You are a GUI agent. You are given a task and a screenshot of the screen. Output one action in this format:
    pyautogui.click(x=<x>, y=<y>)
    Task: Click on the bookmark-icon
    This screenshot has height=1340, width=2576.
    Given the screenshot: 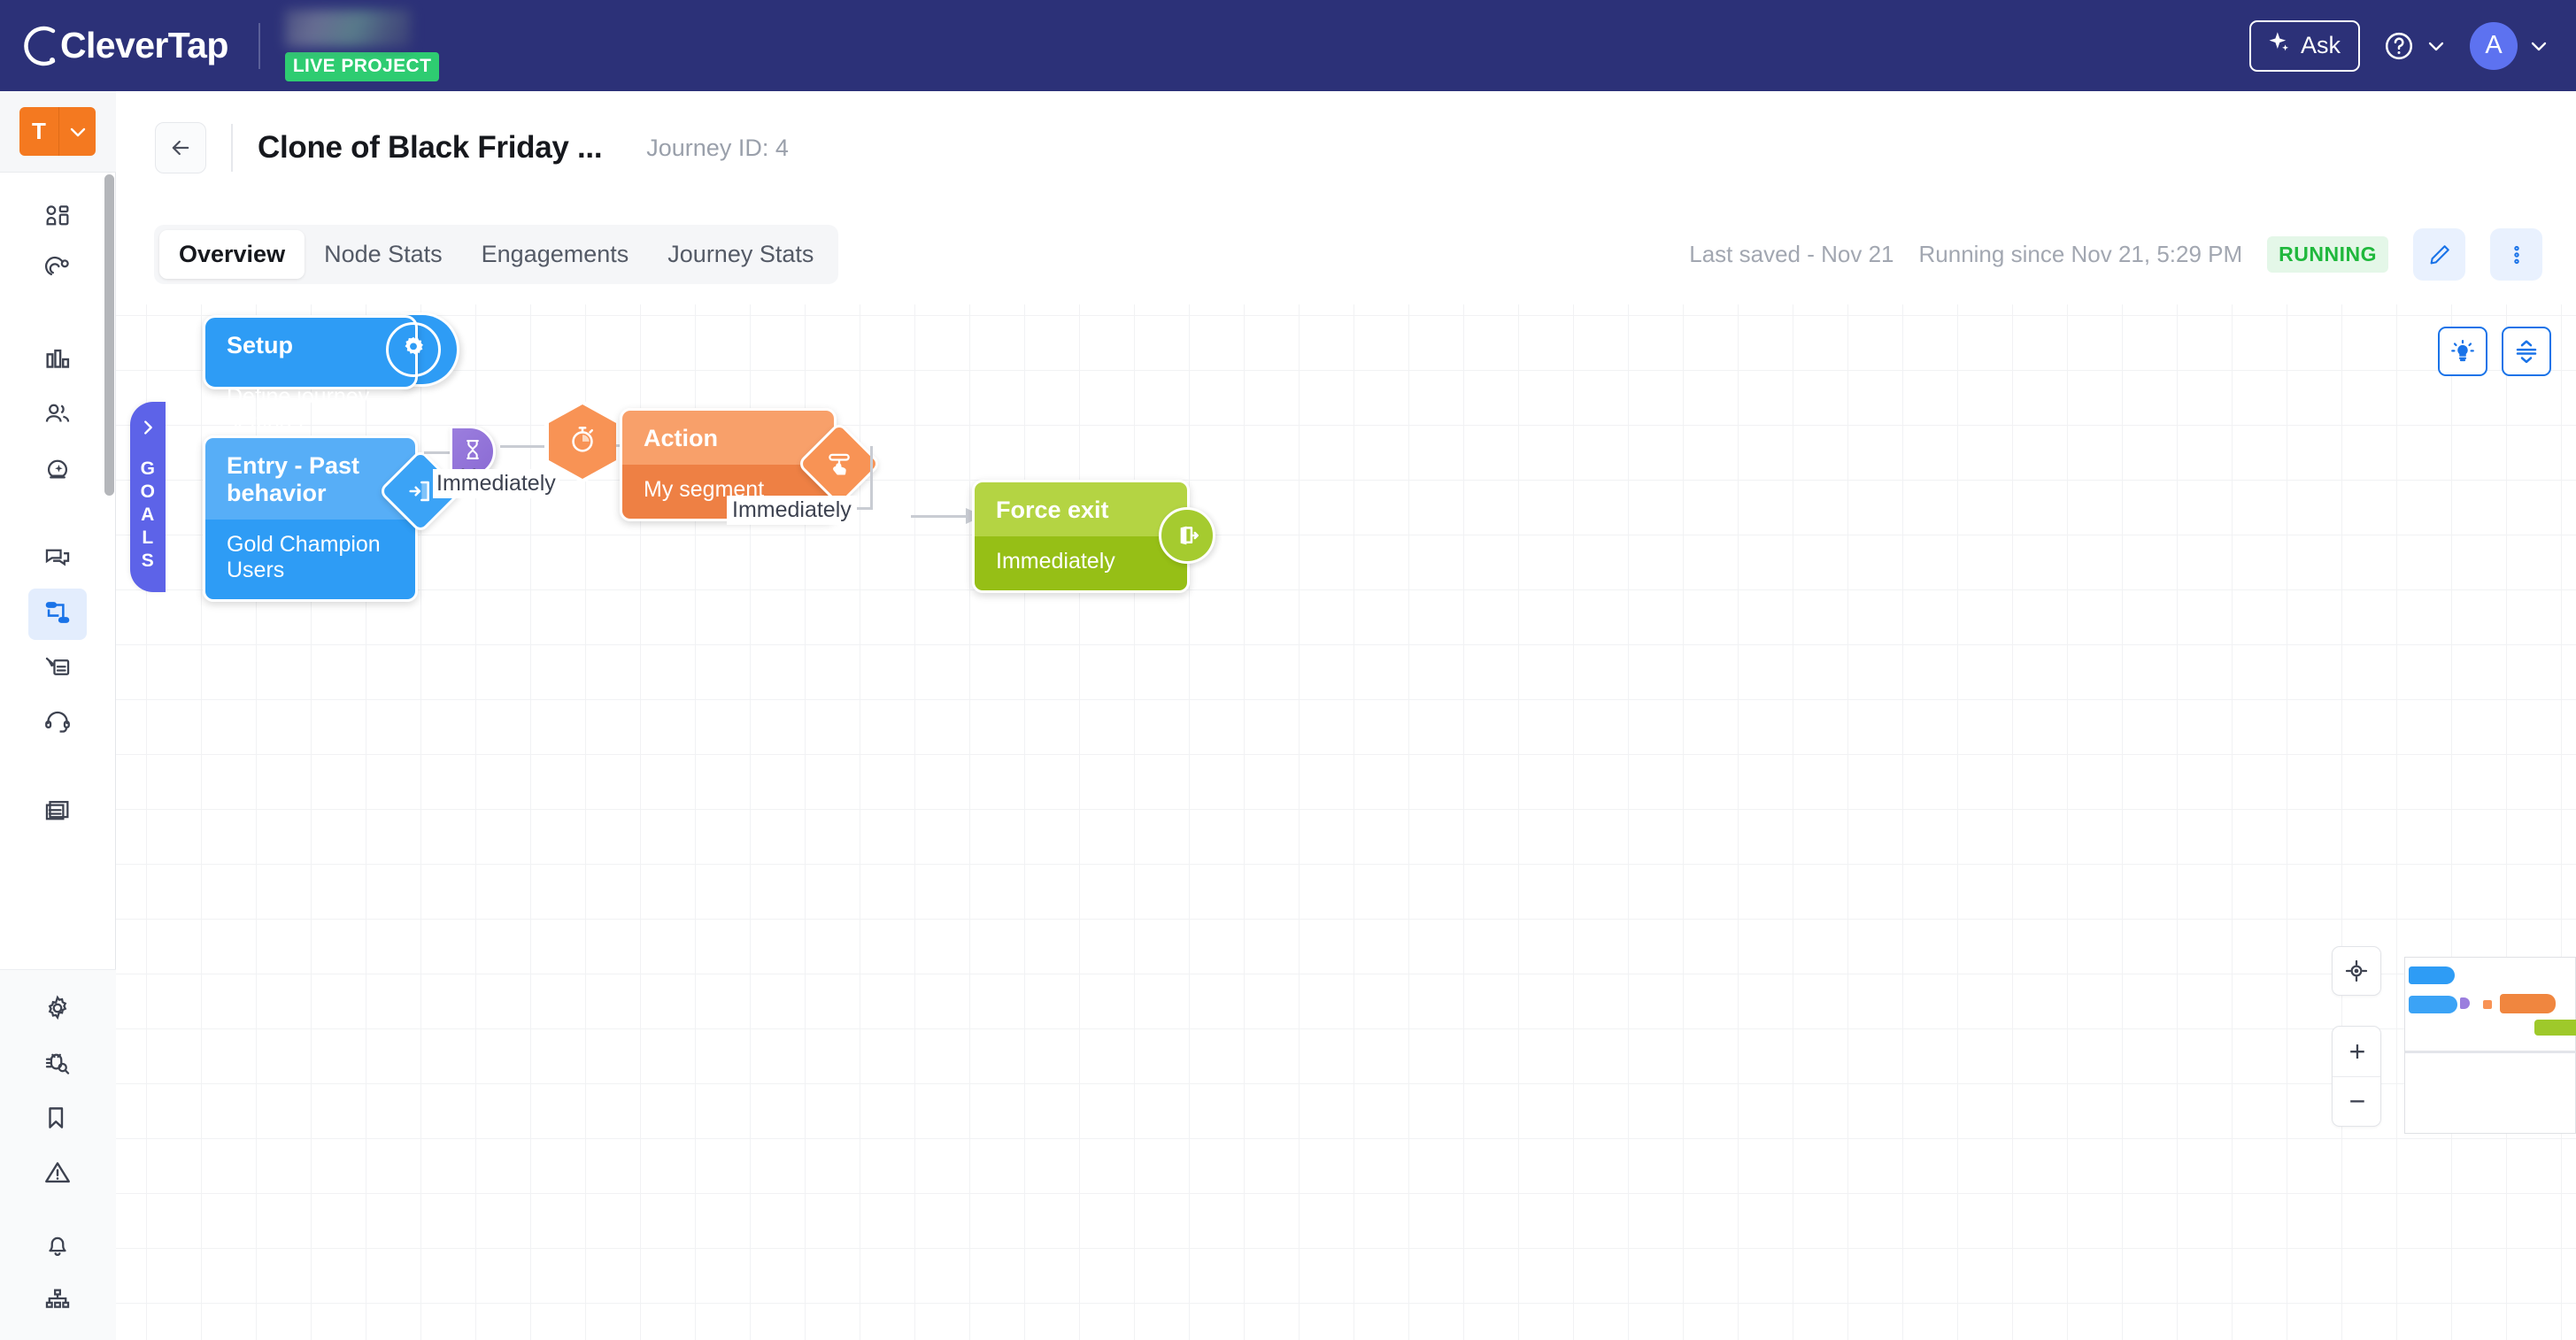 What is the action you would take?
    pyautogui.click(x=57, y=1120)
    